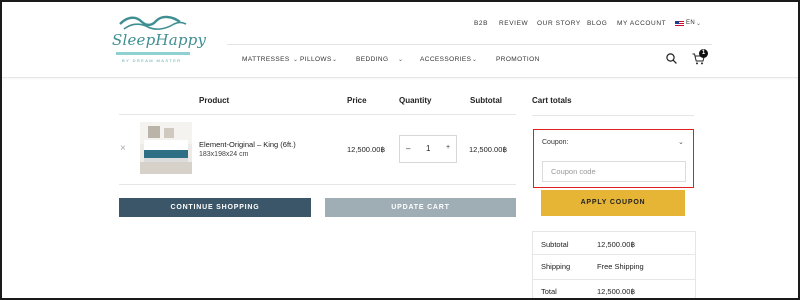 The height and width of the screenshot is (300, 800). I want to click on product-price: 12,500.00฿, so click(366, 149).